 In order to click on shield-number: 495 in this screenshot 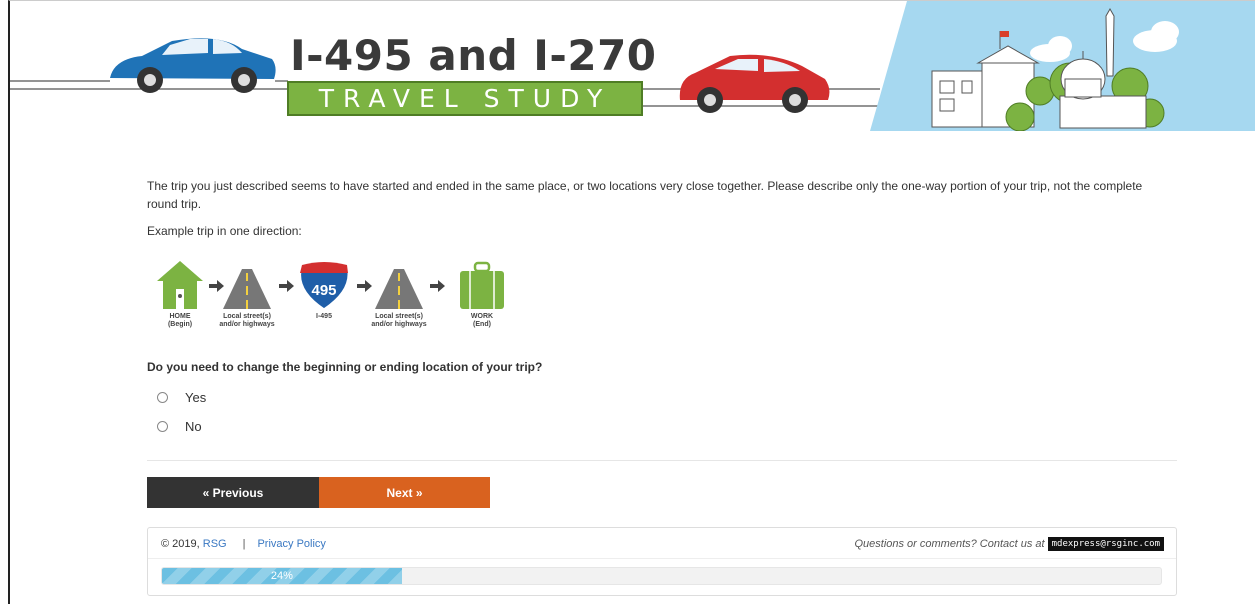, I will do `click(323, 290)`.